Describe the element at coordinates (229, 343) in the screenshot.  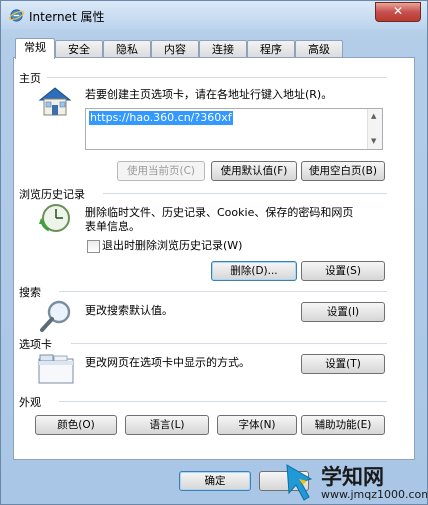
I see `tabs-divider` at that location.